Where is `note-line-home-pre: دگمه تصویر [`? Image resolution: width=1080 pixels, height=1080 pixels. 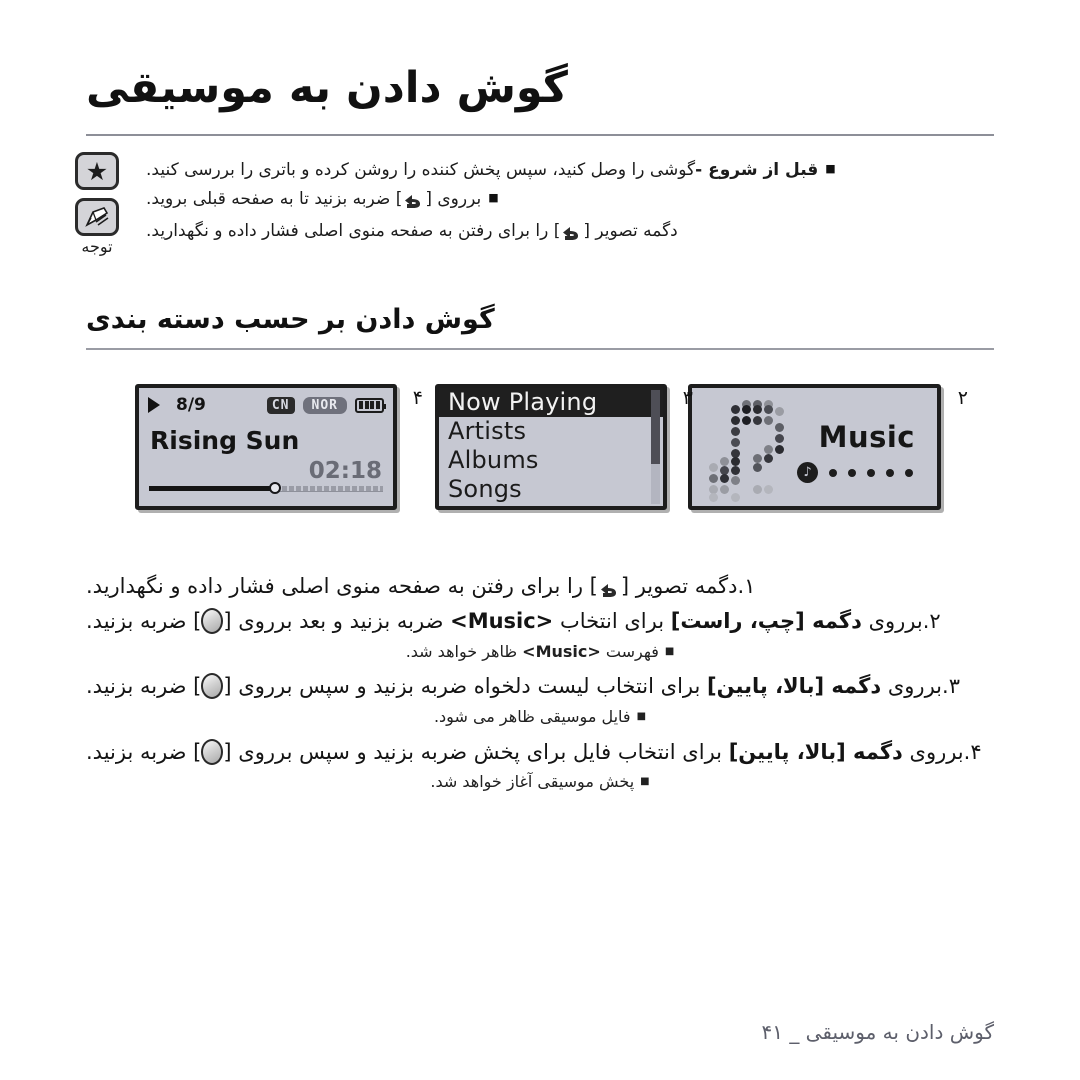
note-line-home-pre: دگمه تصویر [ is located at coordinates (630, 231).